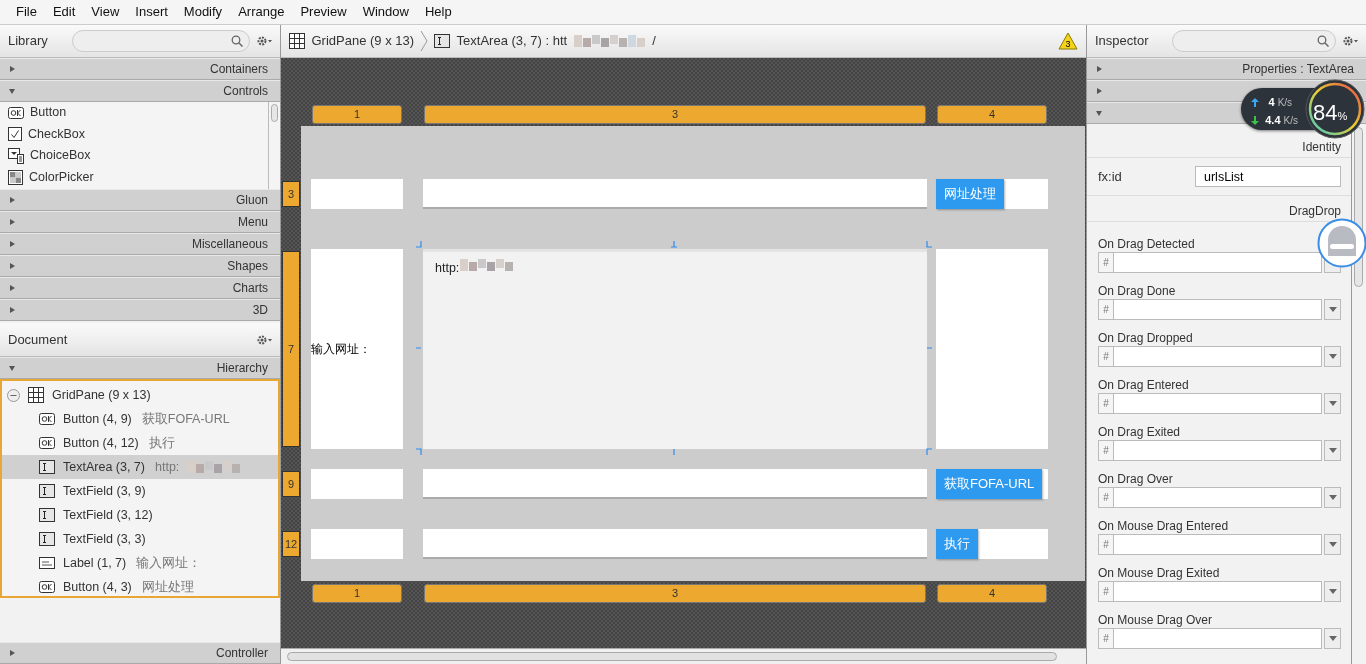 The image size is (1366, 664). I want to click on section-label: Properties : TextArea, so click(1298, 69).